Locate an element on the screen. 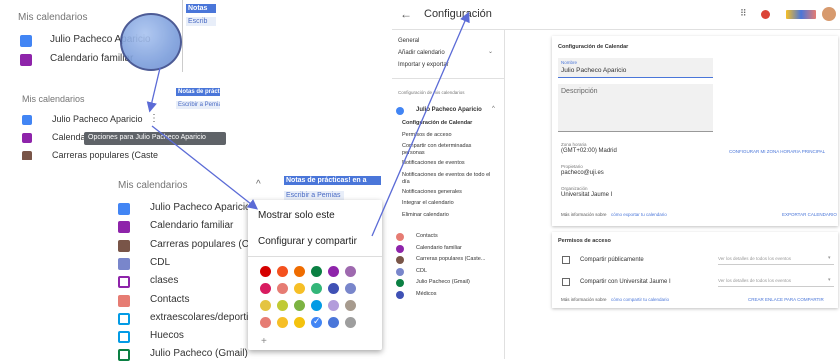 Image resolution: width=840 pixels, height=362 pixels. arrow-to-options is located at coordinates (153, 90).